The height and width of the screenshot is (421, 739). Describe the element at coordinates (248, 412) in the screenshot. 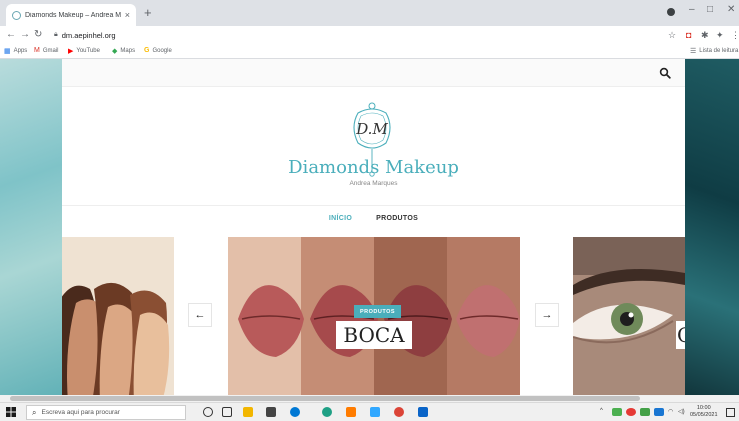

I see `file-explorer-icon` at that location.